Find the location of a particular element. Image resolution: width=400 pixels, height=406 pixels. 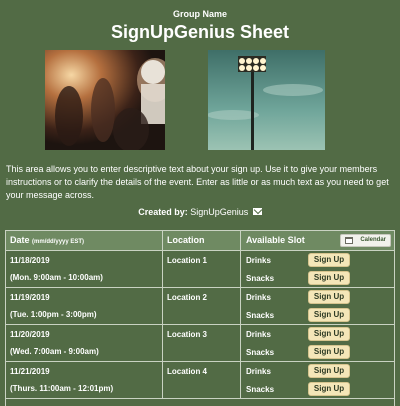

location-column-header: Location is located at coordinates (202, 240).